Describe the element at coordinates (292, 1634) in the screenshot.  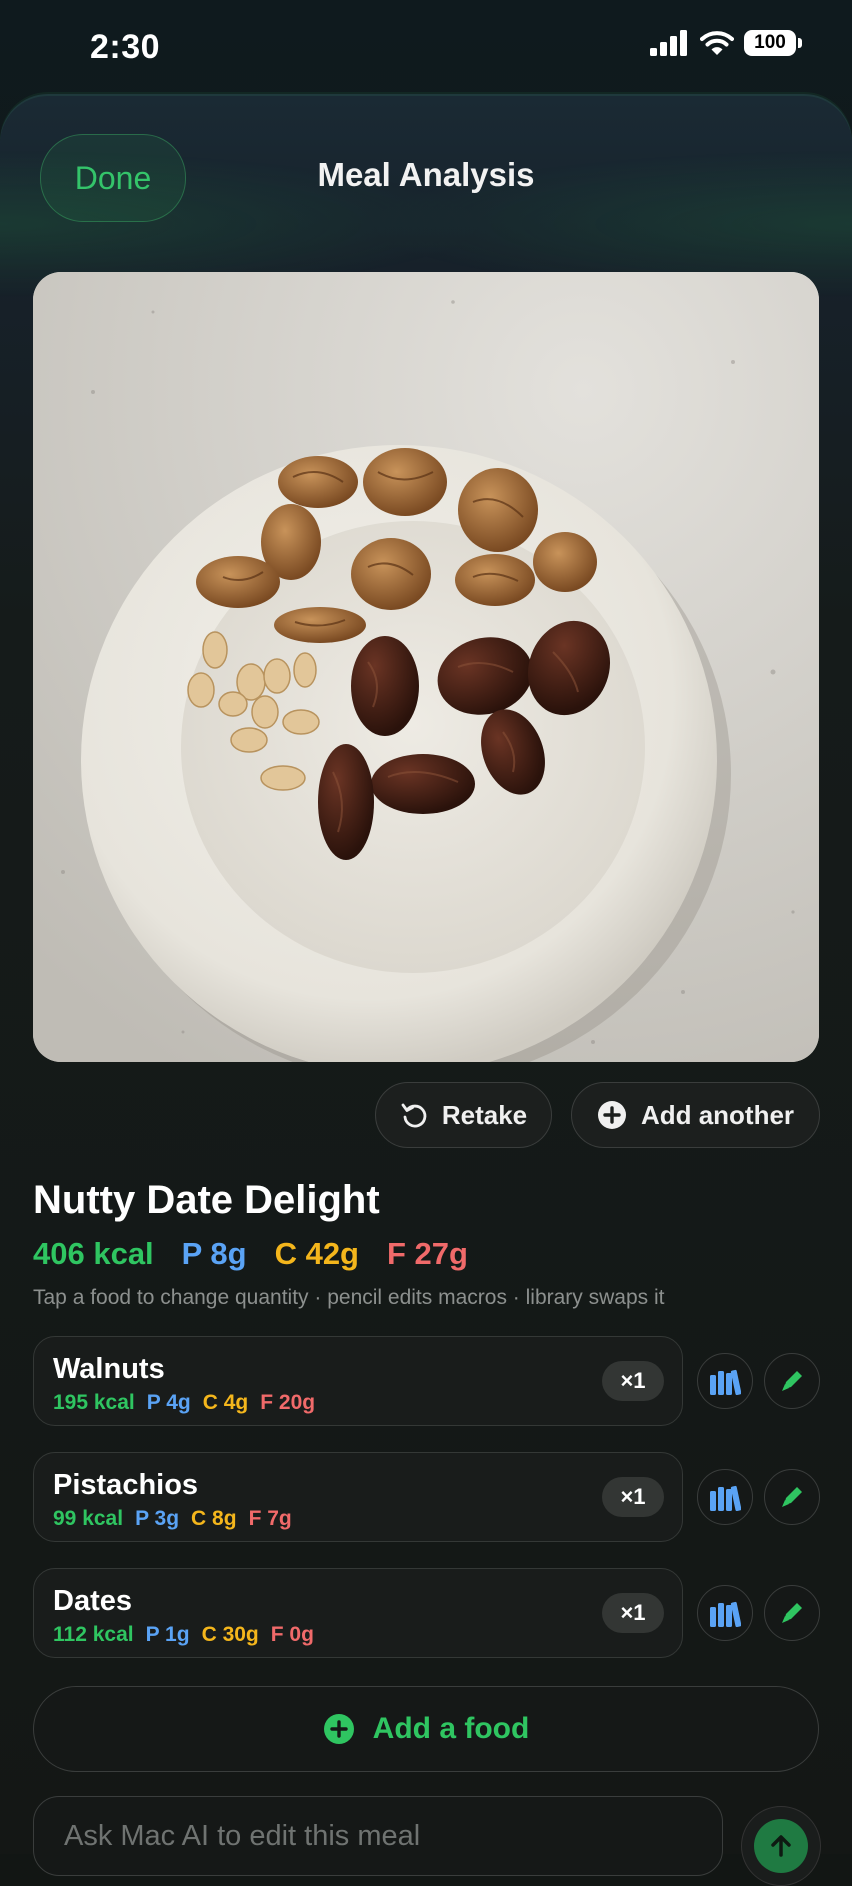
I see `food-fat: F 0g` at that location.